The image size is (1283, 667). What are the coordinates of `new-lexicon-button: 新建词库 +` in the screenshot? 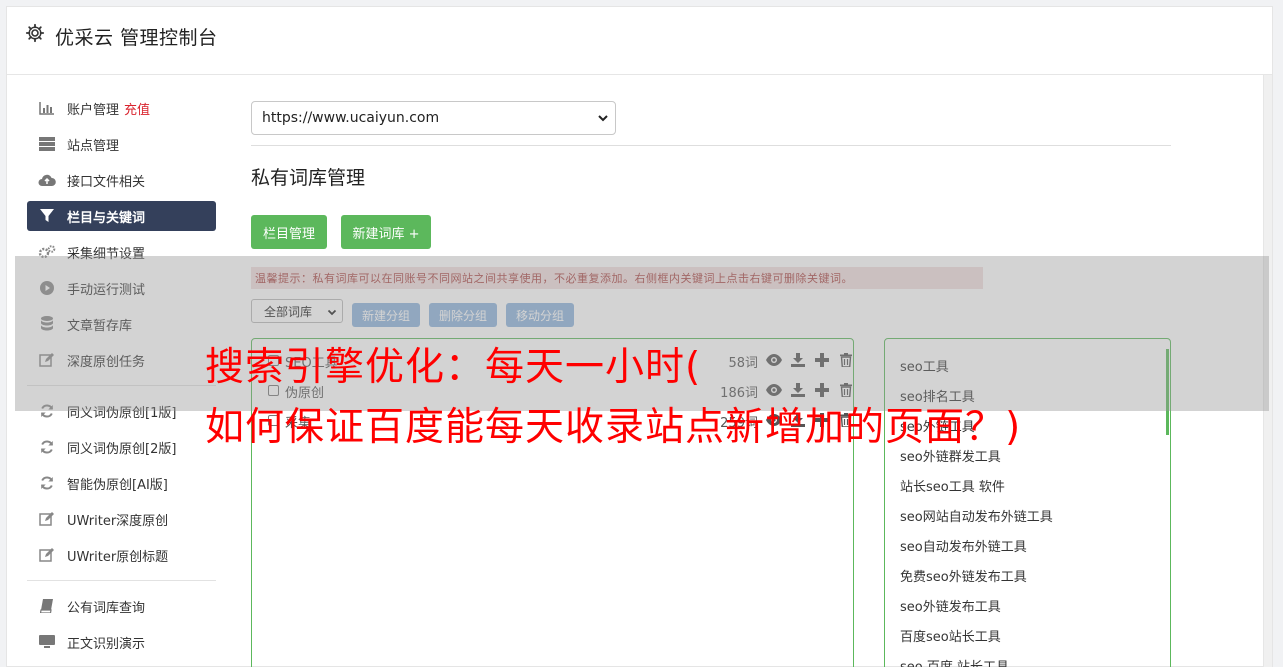 It's located at (386, 232).